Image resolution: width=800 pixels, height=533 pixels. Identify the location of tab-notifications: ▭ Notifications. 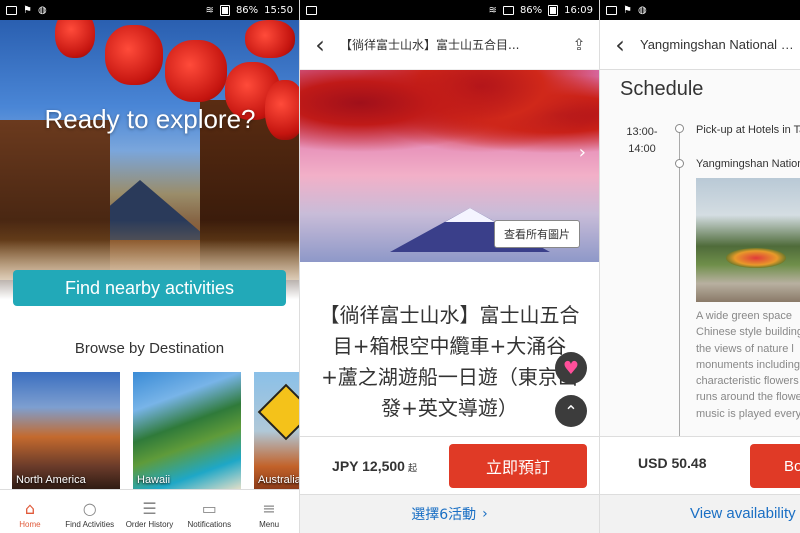
(209, 511).